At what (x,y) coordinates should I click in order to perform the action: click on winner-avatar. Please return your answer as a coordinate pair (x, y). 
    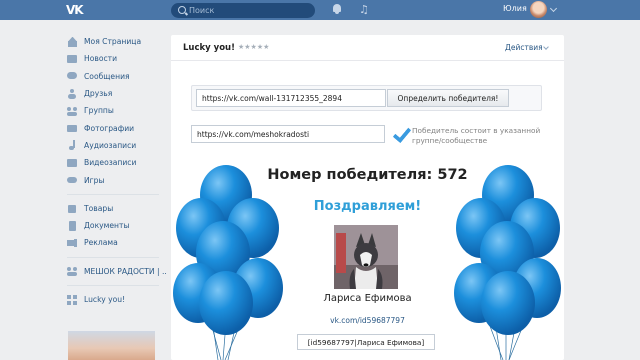
    Looking at the image, I should click on (366, 257).